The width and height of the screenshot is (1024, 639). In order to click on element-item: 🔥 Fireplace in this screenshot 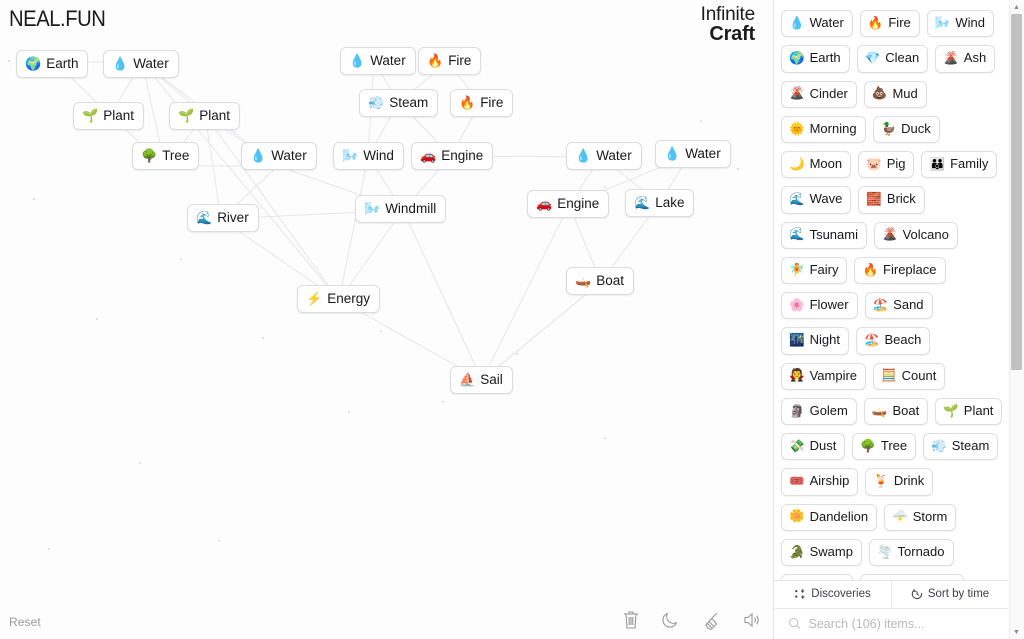, I will do `click(900, 270)`.